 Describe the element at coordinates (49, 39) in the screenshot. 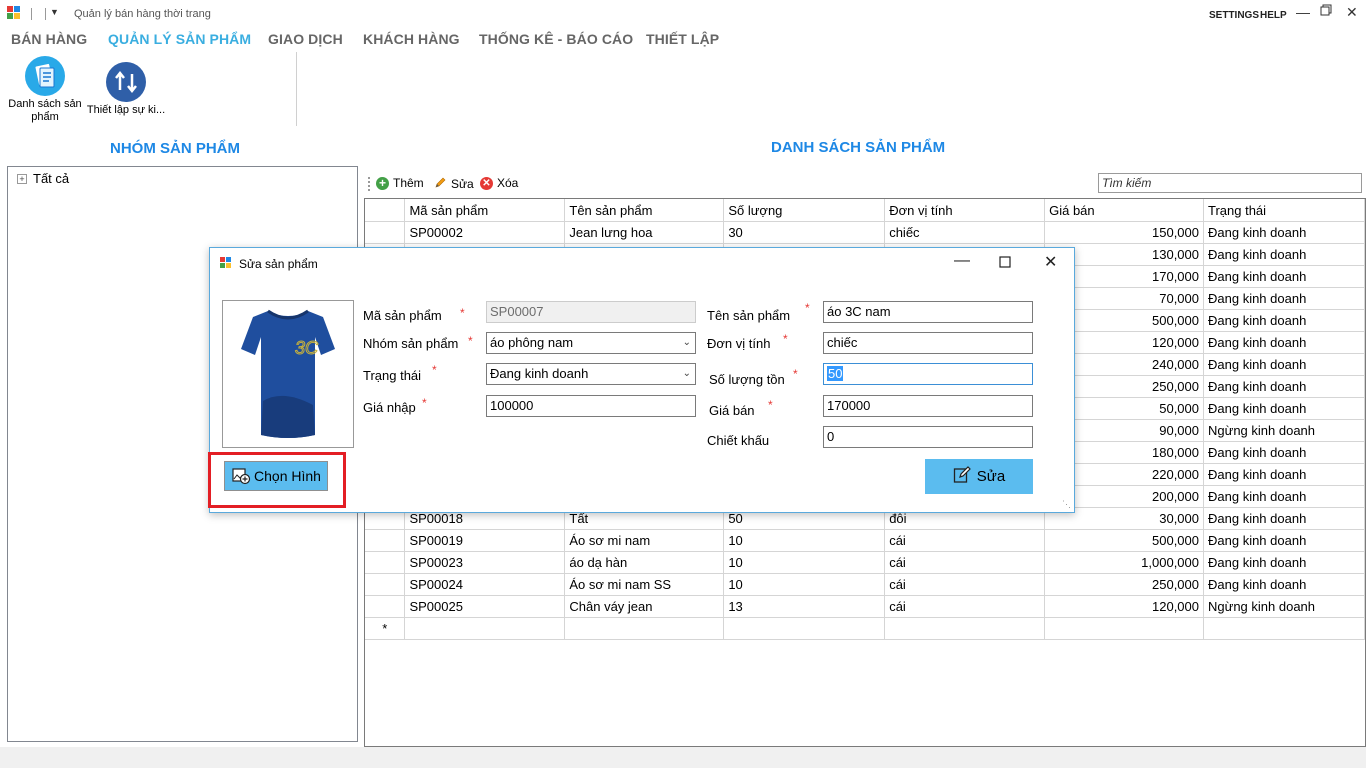

I see `tab-ban-hang: BÁN HÀNG` at that location.